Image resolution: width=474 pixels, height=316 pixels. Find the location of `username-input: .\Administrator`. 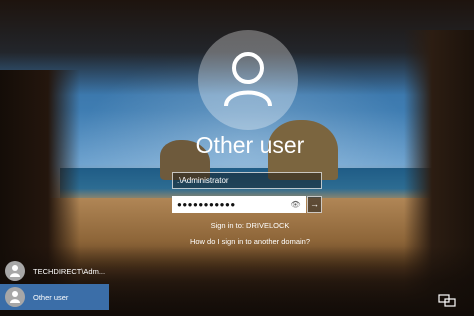

username-input: .\Administrator is located at coordinates (247, 180).